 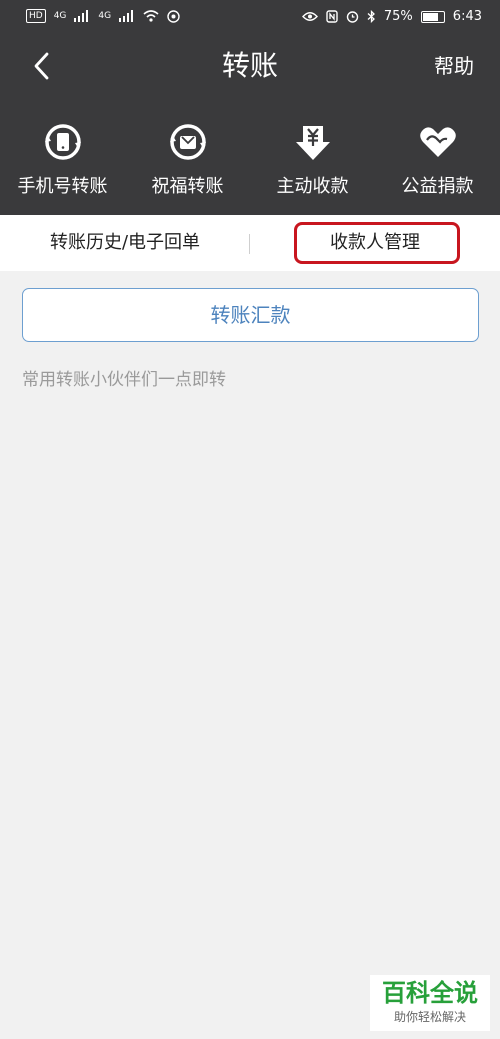 I want to click on quick-action-phone-transfer: 手机号转账, so click(x=62, y=162).